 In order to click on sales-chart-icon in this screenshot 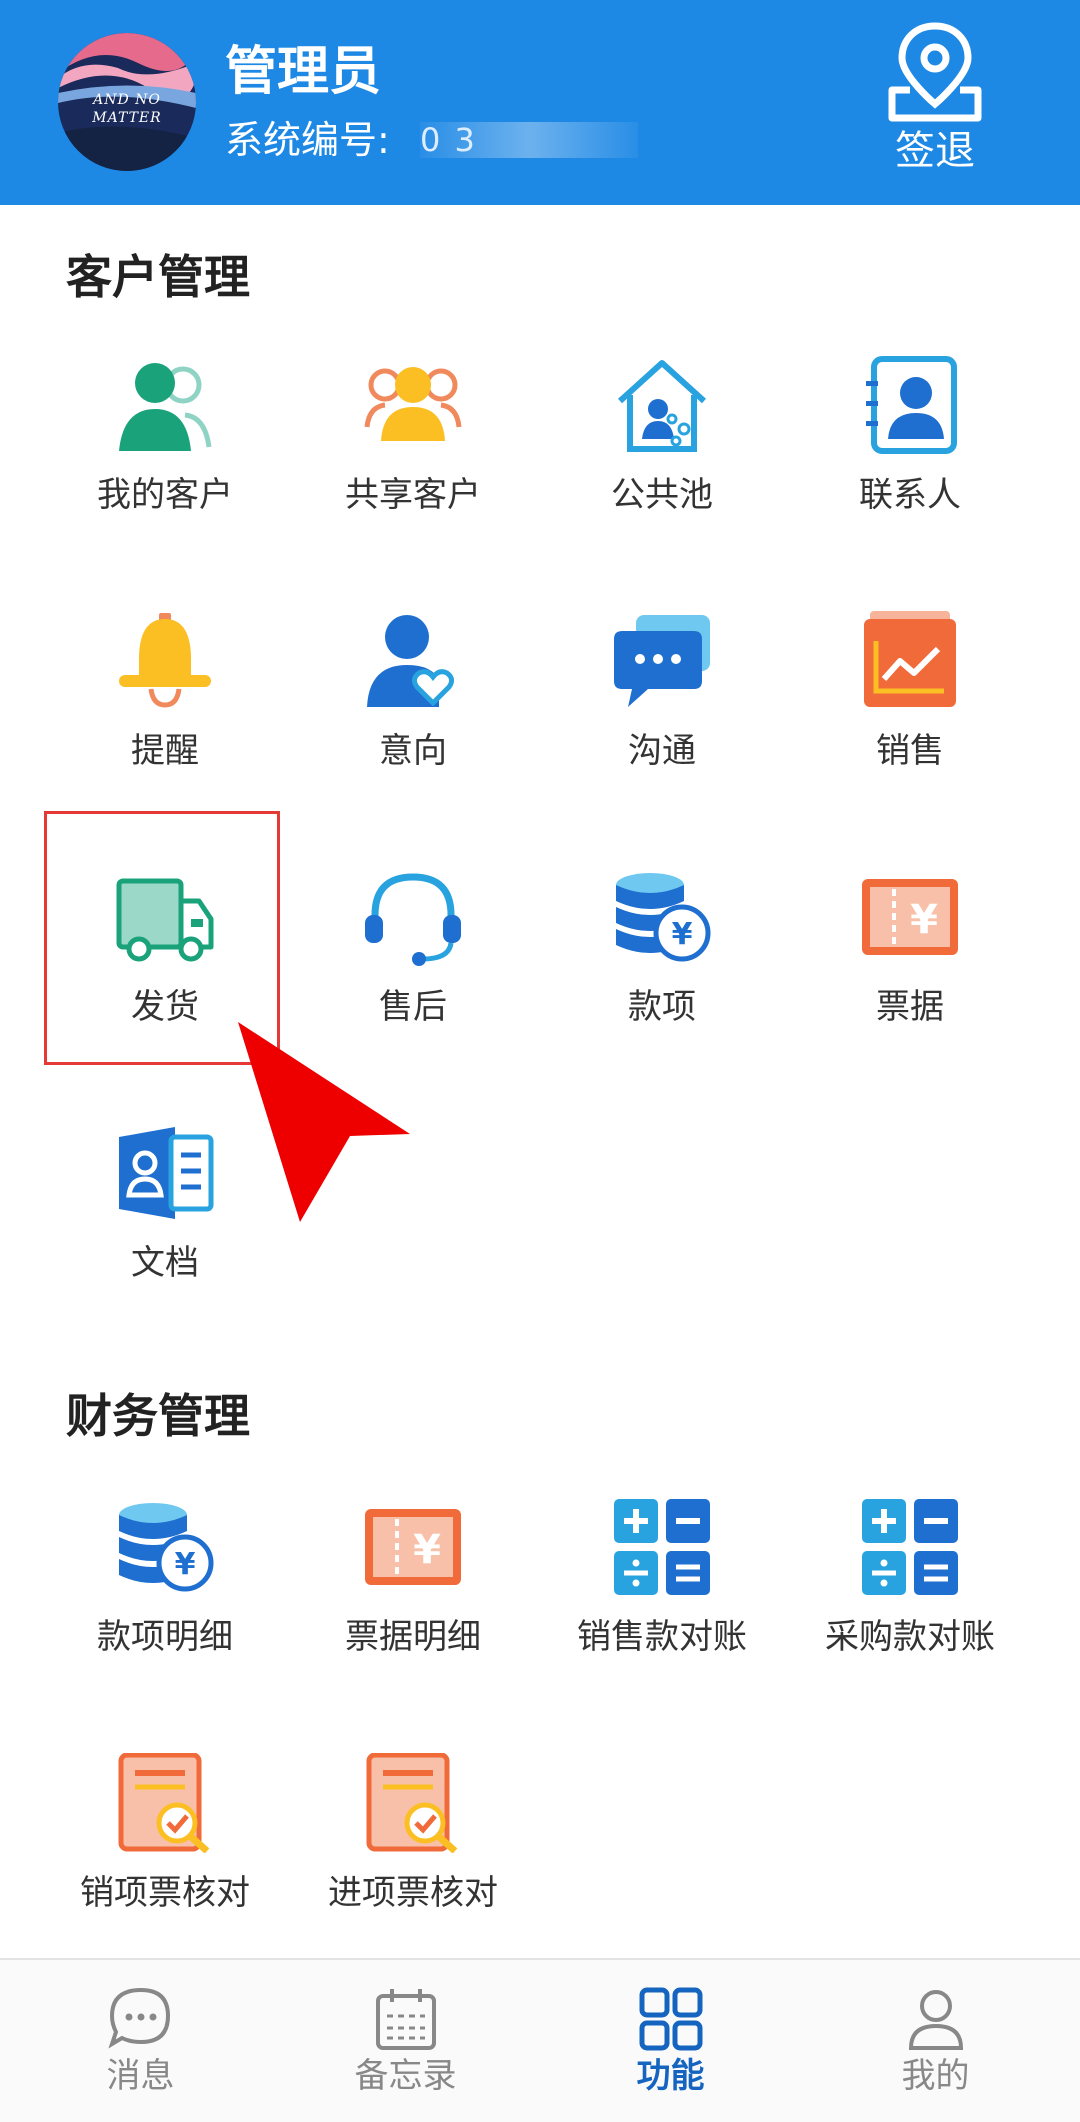, I will do `click(910, 659)`.